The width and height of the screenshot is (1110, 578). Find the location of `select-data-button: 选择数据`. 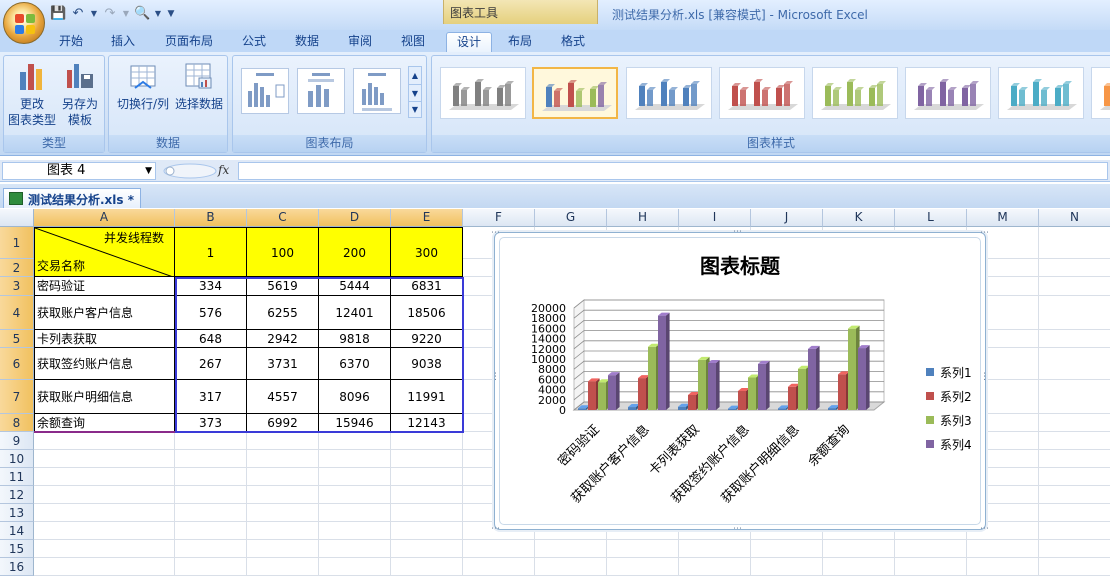

select-data-button: 选择数据 is located at coordinates (199, 86).